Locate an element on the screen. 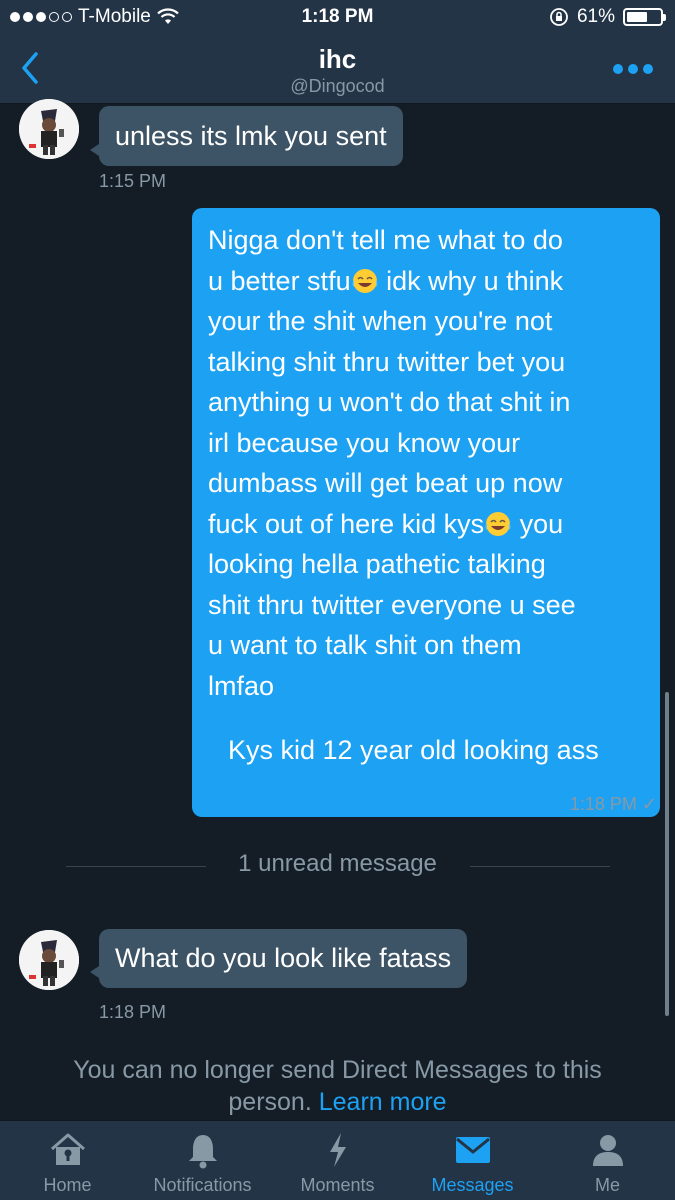  message-line: talking shit thru twitter bet you is located at coordinates (387, 361).